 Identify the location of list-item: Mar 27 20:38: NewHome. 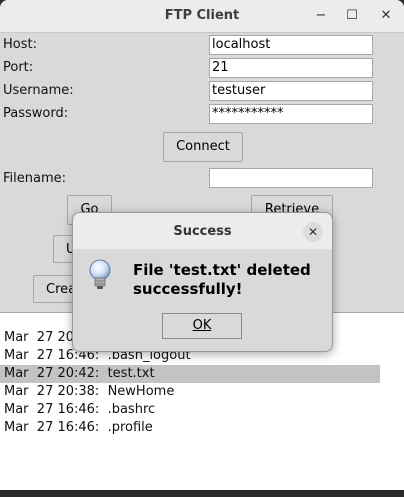
(190, 392).